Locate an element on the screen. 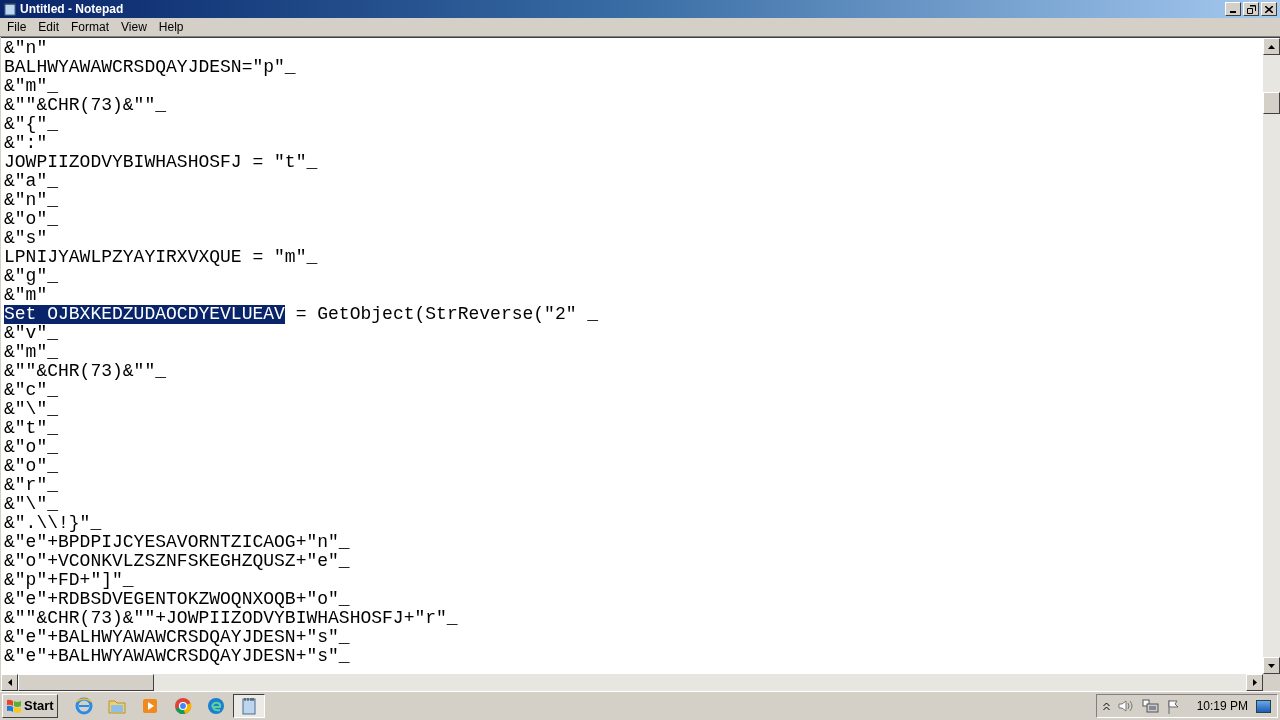 Image resolution: width=1280 pixels, height=720 pixels. chevron-up-icon is located at coordinates (1106, 706).